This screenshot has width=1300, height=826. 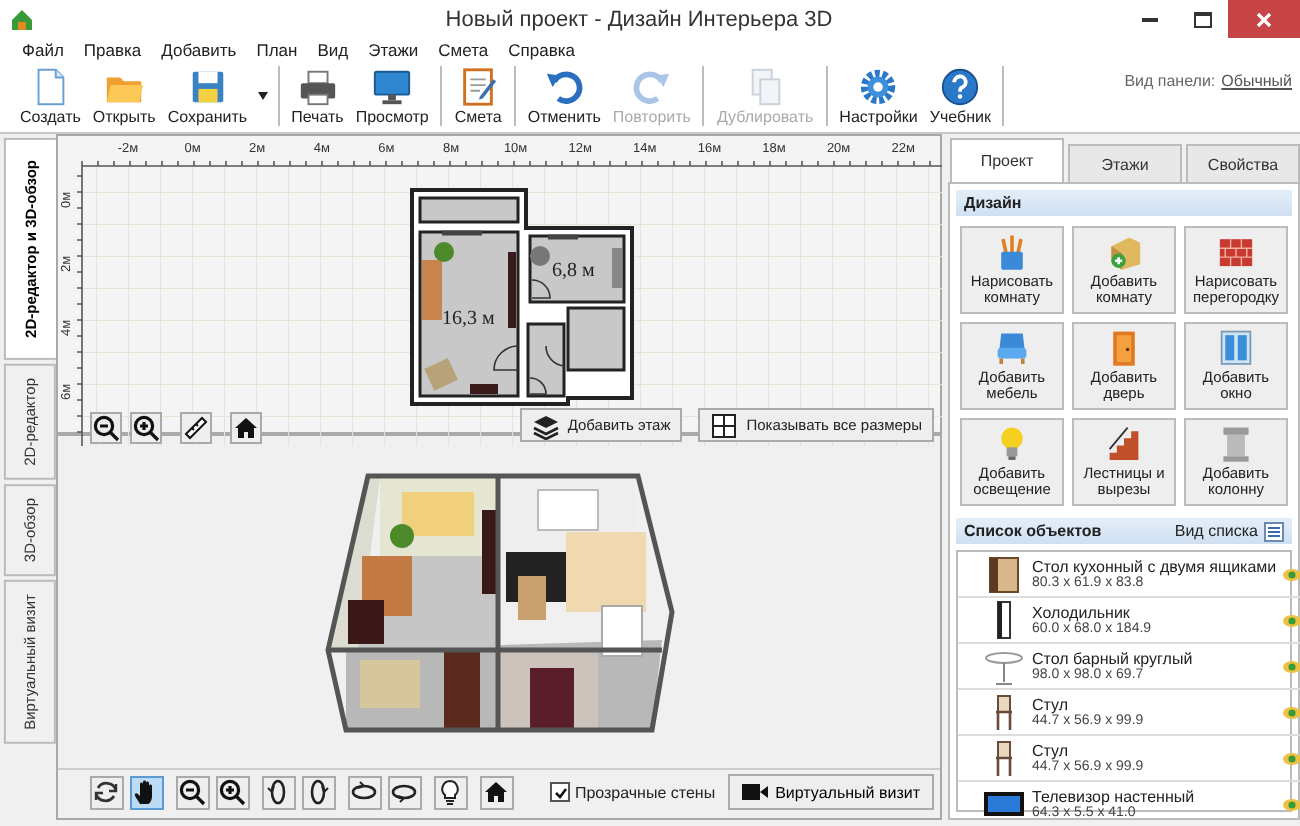 What do you see at coordinates (724, 425) in the screenshot?
I see `dimensions-icon` at bounding box center [724, 425].